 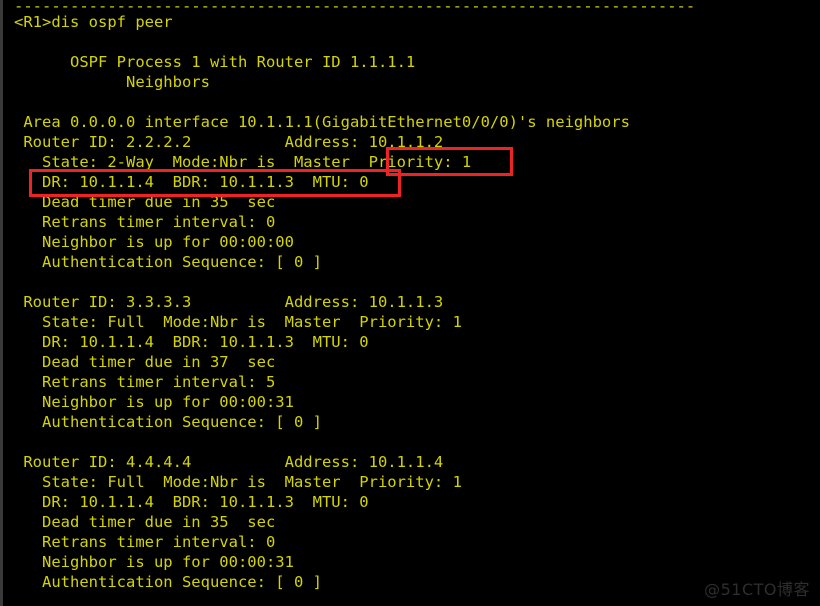 I want to click on ospf-process-header: OSPF Process 1 with Router ID 1.1.1.1, so click(x=215, y=62).